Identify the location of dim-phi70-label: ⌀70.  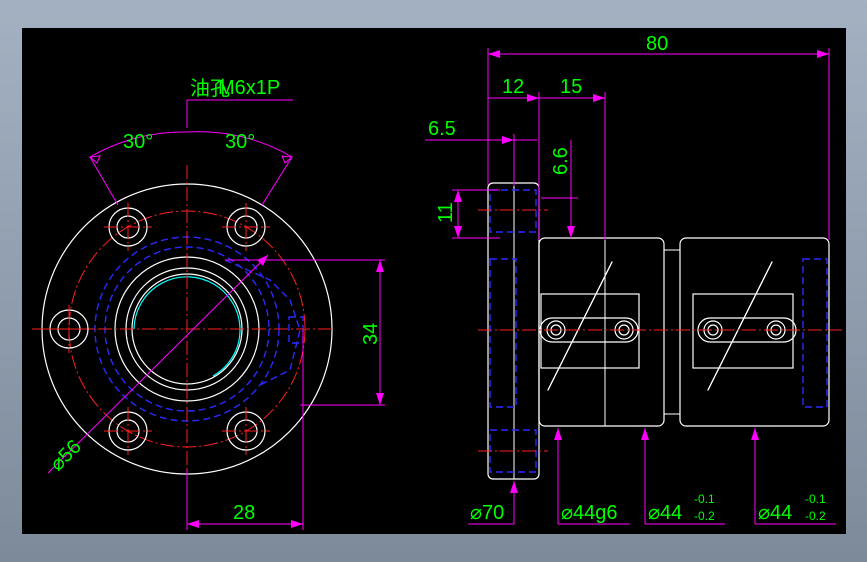
(487, 513).